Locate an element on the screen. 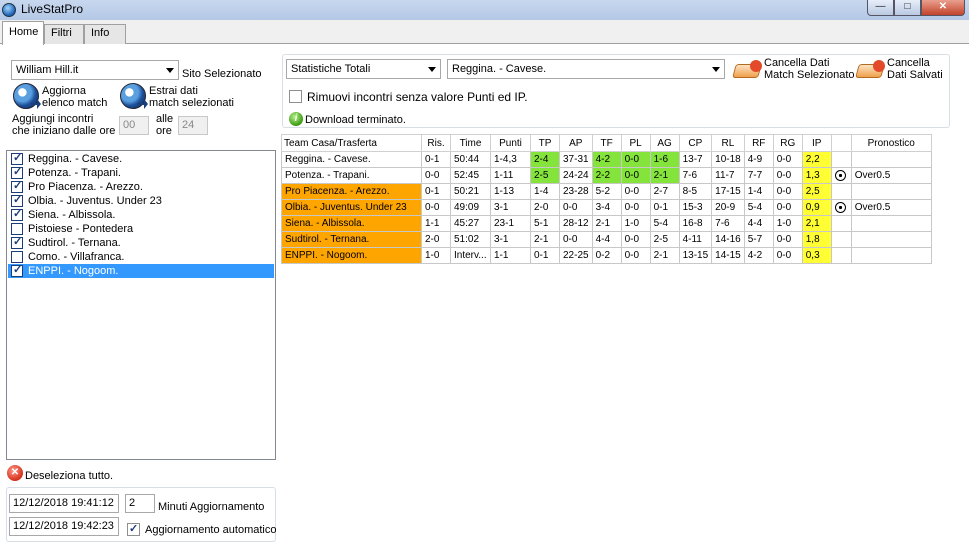 The height and width of the screenshot is (552, 969). tab-filtri: Filtri is located at coordinates (64, 34).